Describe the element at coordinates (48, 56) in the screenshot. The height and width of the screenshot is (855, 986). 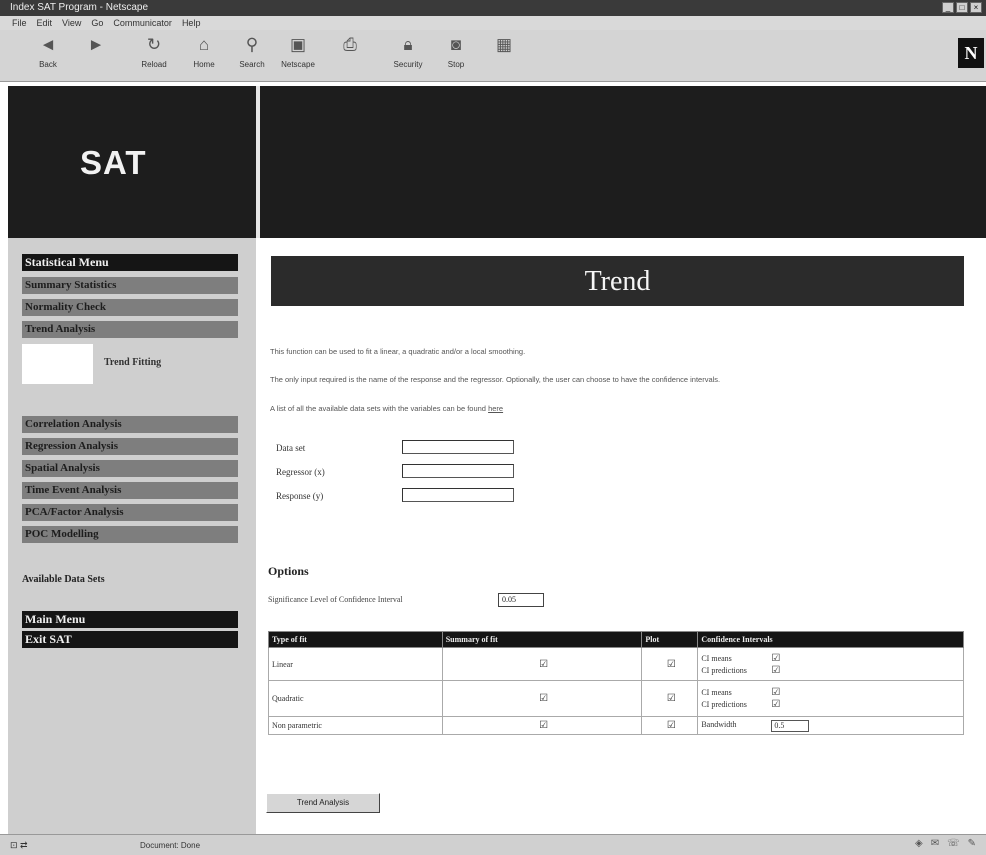
I see `back-button: ◄ Back` at that location.